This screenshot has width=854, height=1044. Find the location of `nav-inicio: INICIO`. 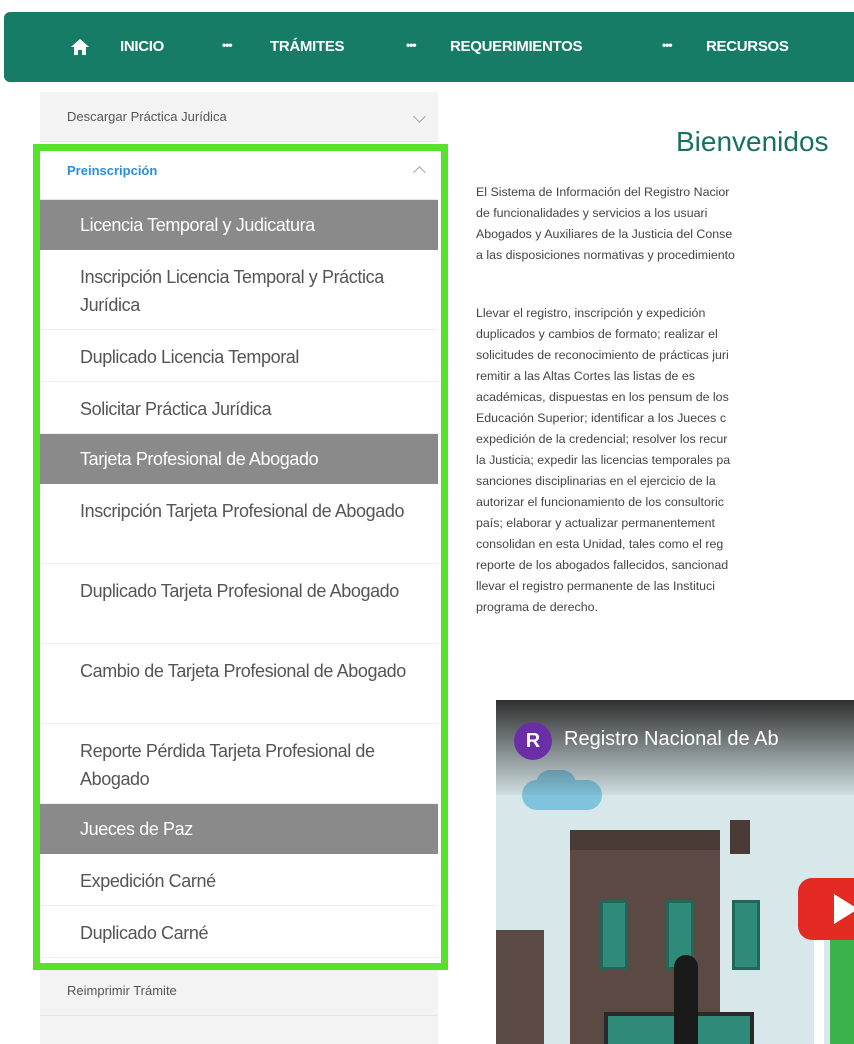

nav-inicio: INICIO is located at coordinates (142, 46).